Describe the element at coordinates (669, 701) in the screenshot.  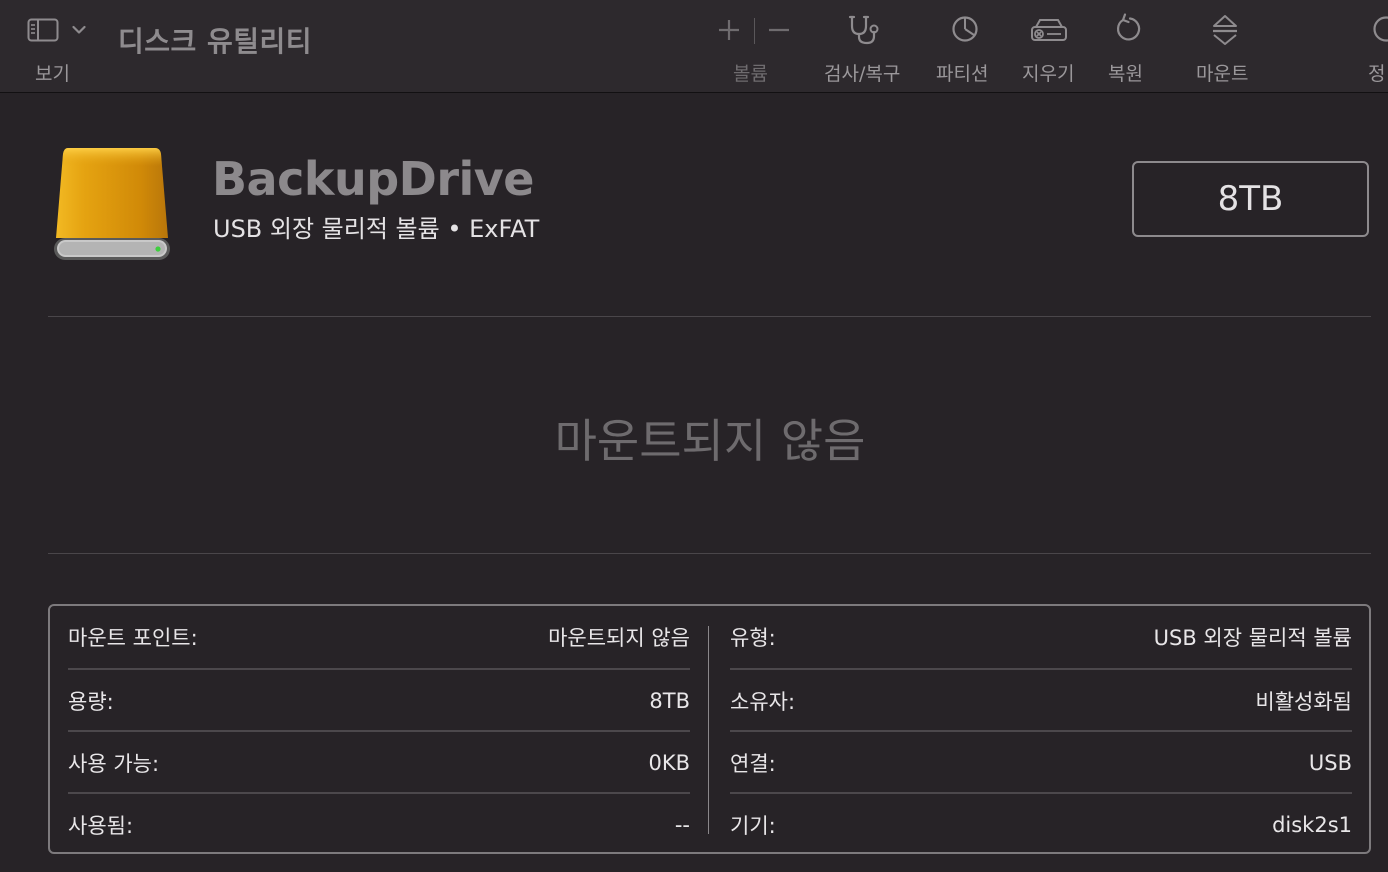
I see `info-value: 8TB` at that location.